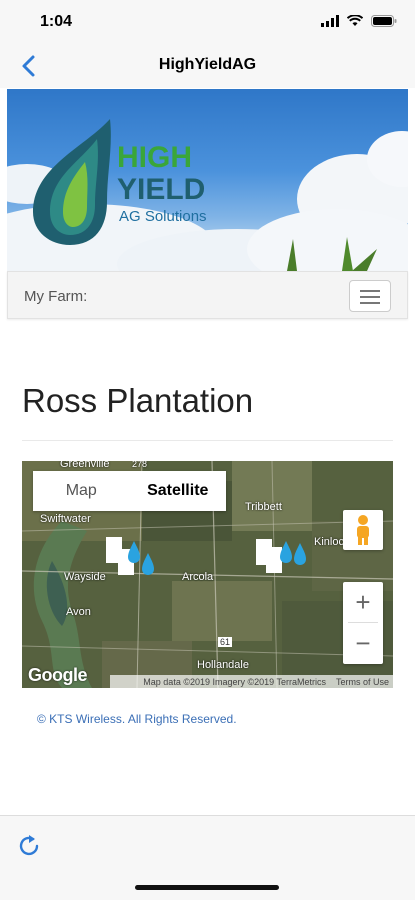 This screenshot has width=415, height=900. Describe the element at coordinates (161, 189) in the screenshot. I see `logo-line-yield: YIELD` at that location.